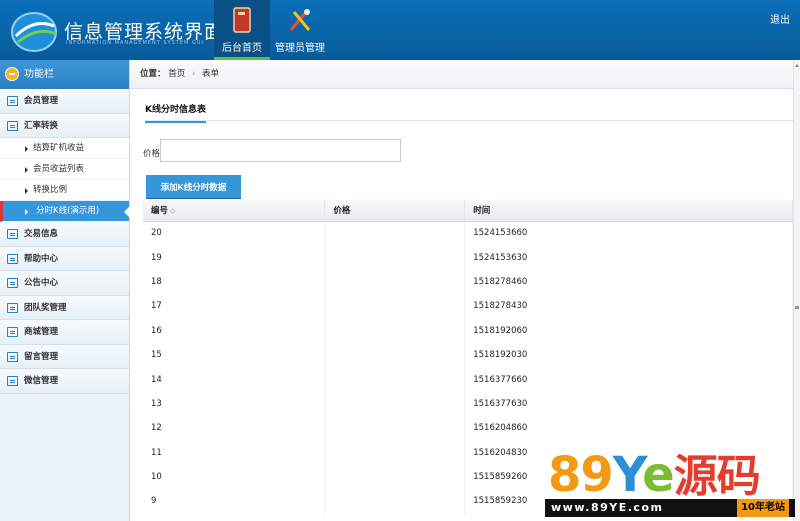  Describe the element at coordinates (658, 475) in the screenshot. I see `watermark-text-e: e` at that location.